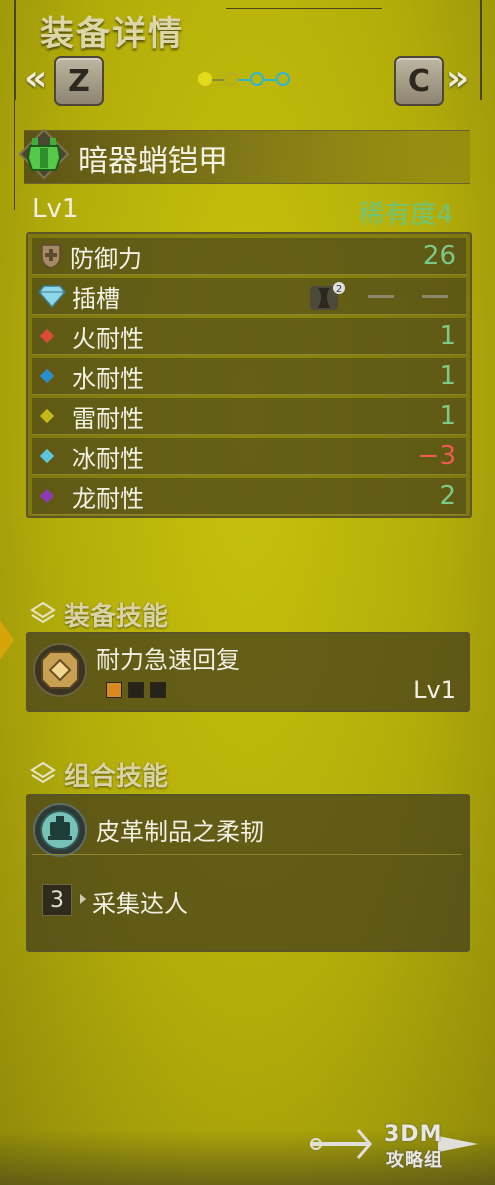  What do you see at coordinates (47, 336) in the screenshot?
I see `fire-element-icon` at bounding box center [47, 336].